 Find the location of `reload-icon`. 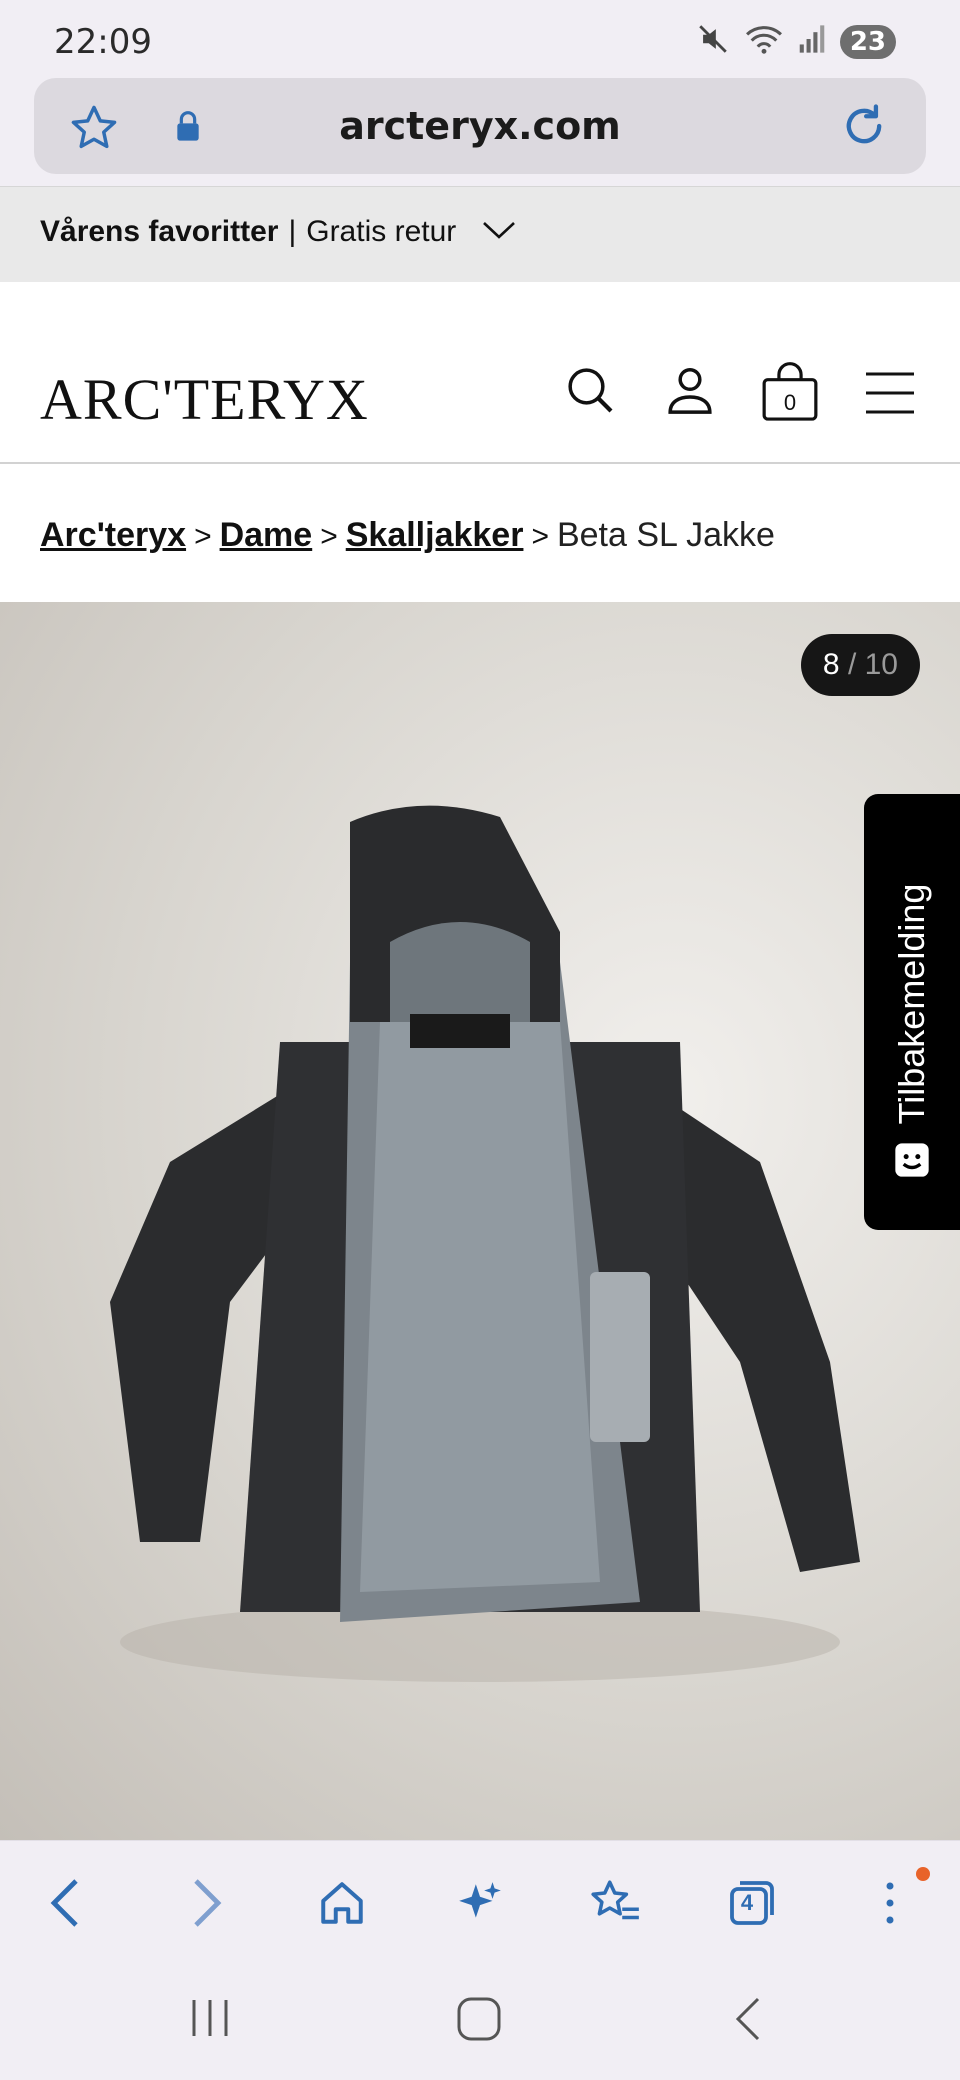

reload-icon is located at coordinates (864, 128).